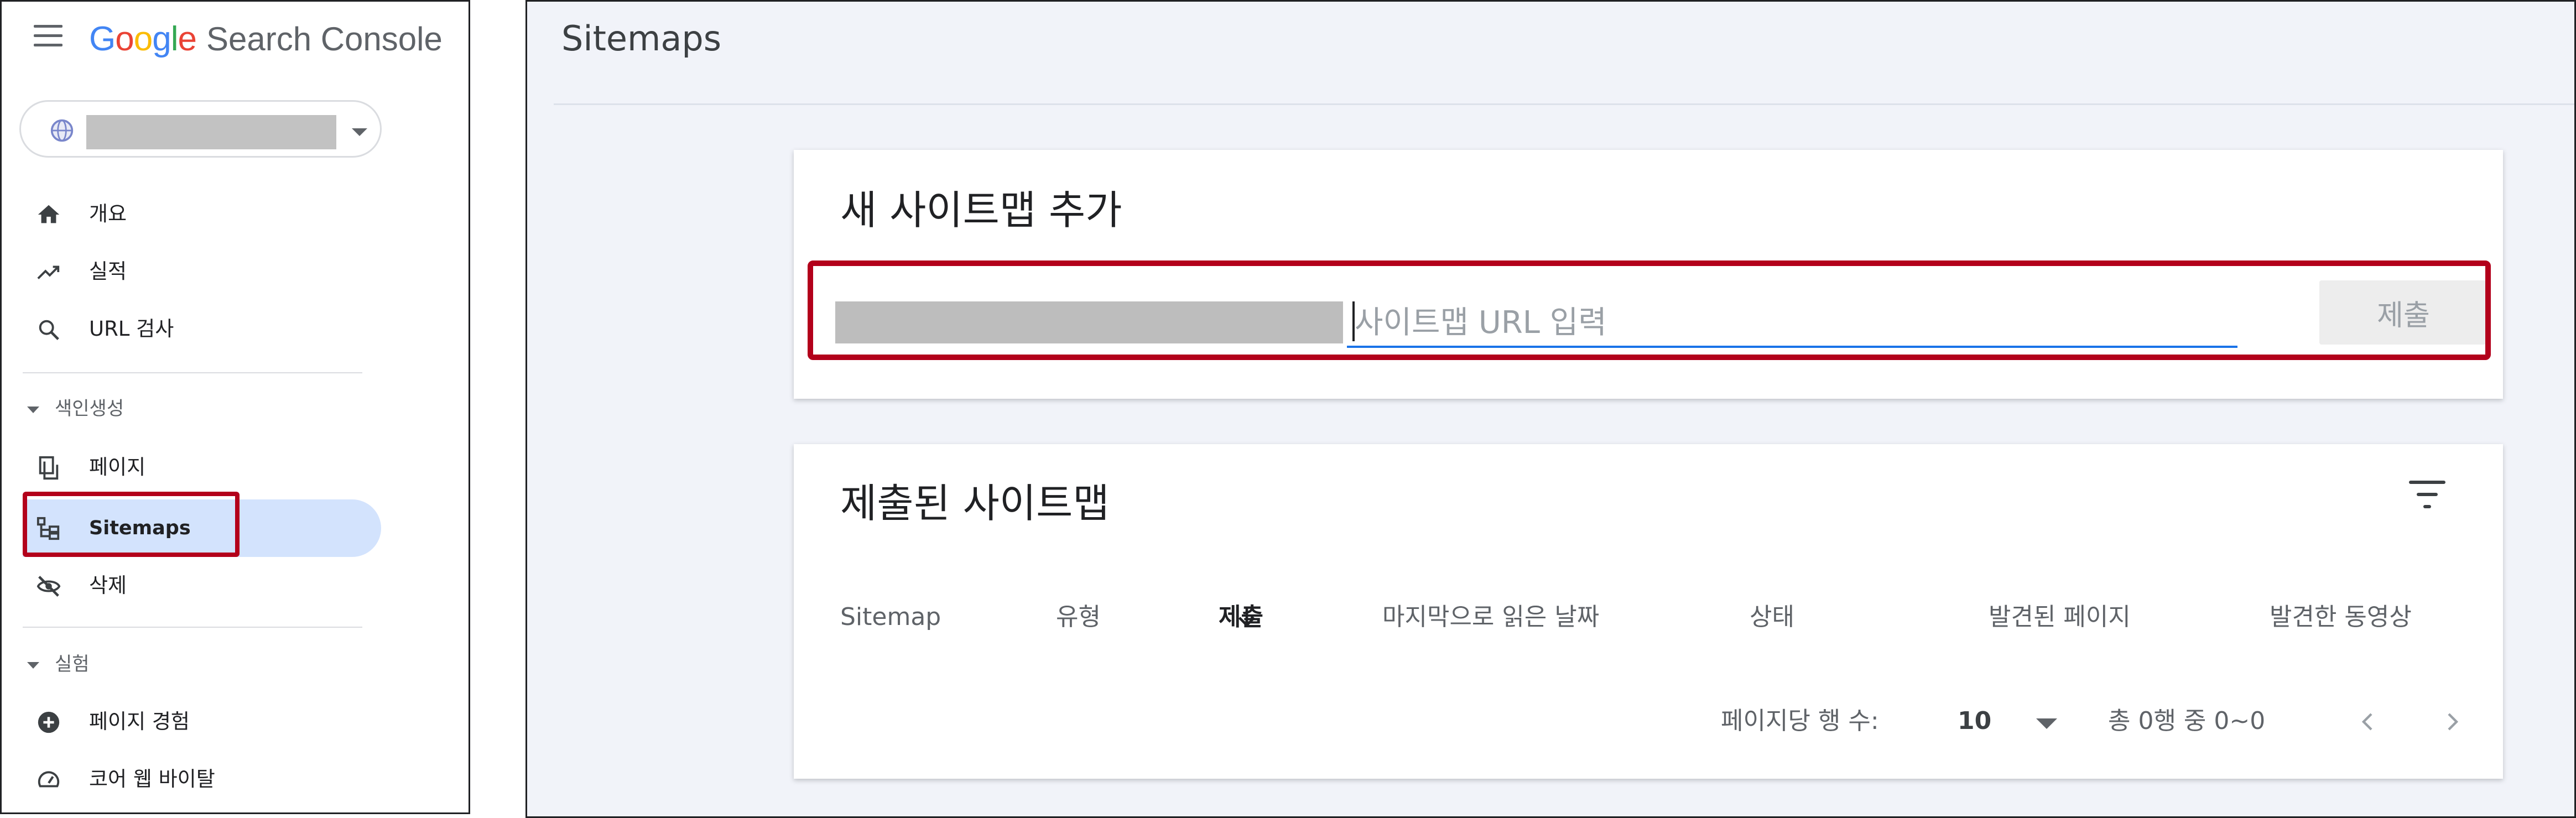 Image resolution: width=2576 pixels, height=818 pixels. Describe the element at coordinates (49, 722) in the screenshot. I see `add-circle-icon` at that location.